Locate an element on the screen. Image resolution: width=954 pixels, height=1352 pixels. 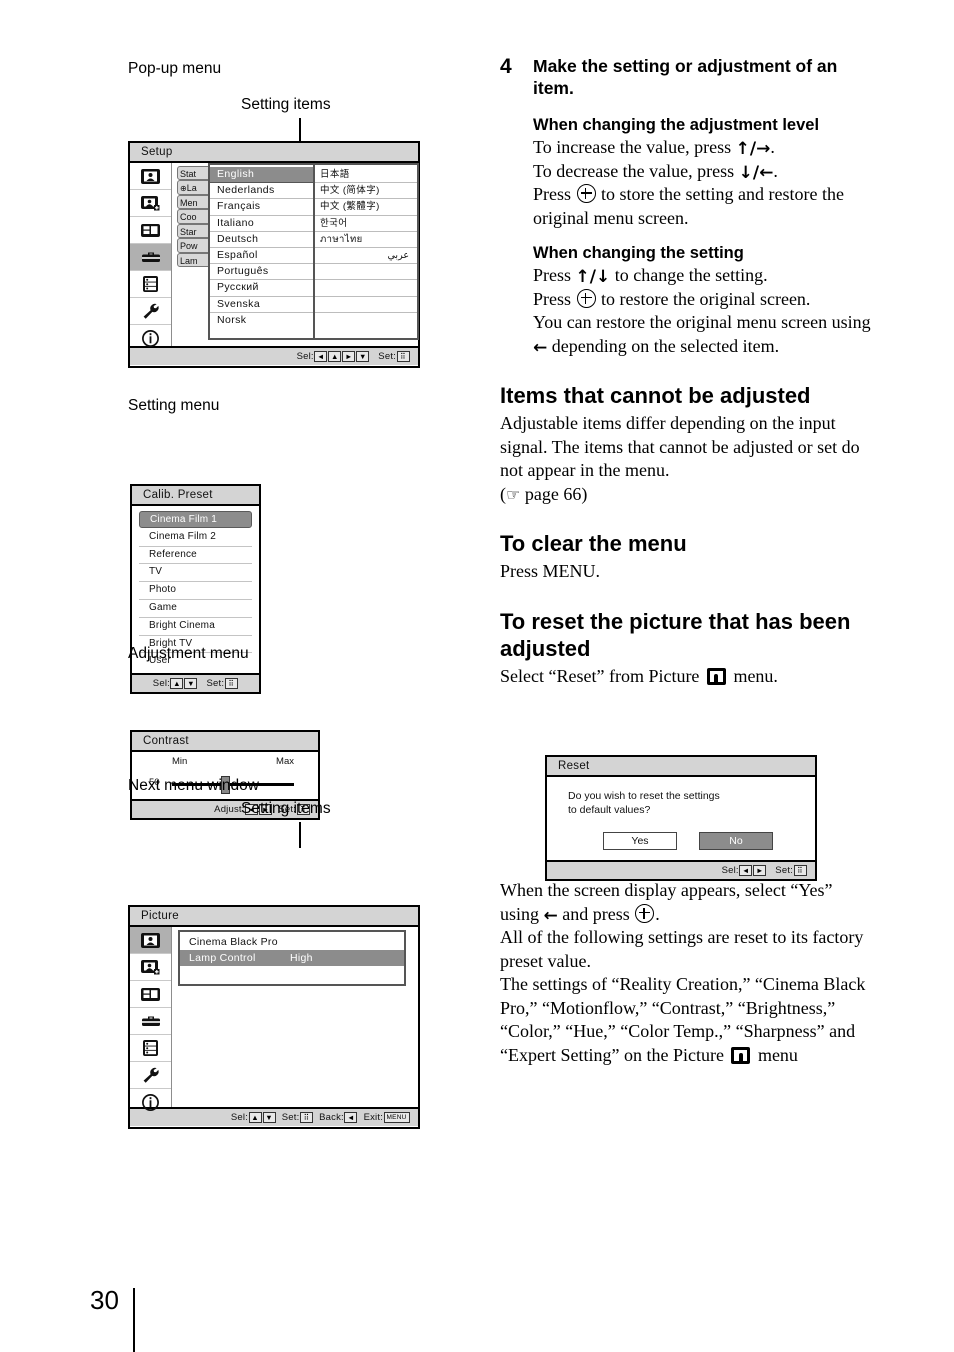
page-footer: 30 is located at coordinates (104, 1300).